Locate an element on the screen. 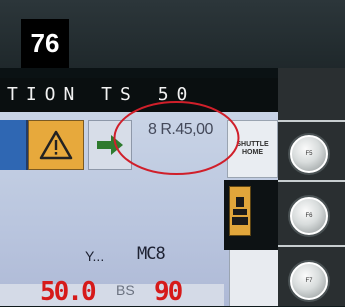  page-number: 76 is located at coordinates (45, 43).